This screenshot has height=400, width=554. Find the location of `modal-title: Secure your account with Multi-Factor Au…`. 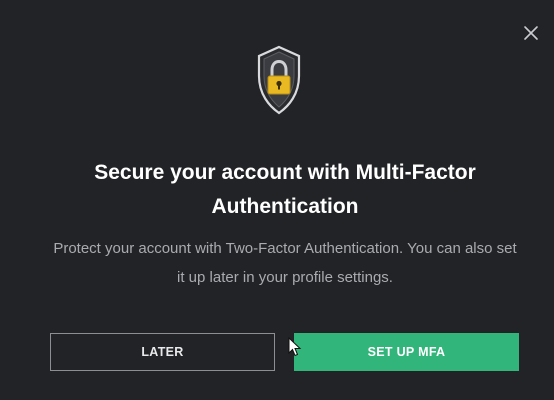

modal-title: Secure your account with Multi-Factor Au… is located at coordinates (285, 189).